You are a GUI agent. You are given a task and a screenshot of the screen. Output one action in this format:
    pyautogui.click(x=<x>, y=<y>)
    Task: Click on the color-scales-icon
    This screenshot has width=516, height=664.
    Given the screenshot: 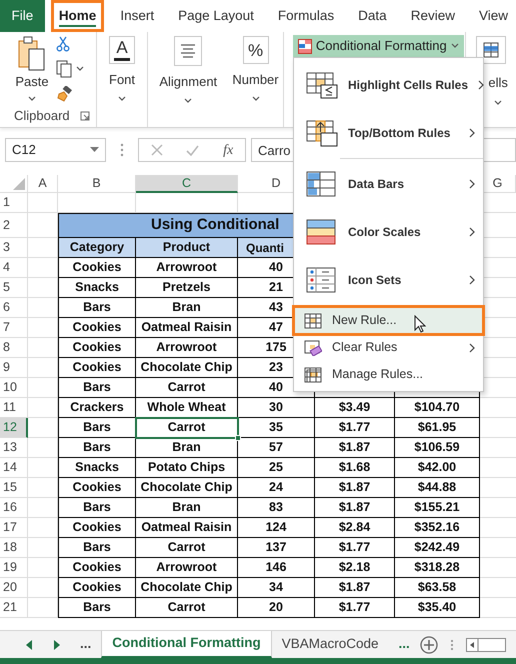 What is the action you would take?
    pyautogui.click(x=322, y=232)
    